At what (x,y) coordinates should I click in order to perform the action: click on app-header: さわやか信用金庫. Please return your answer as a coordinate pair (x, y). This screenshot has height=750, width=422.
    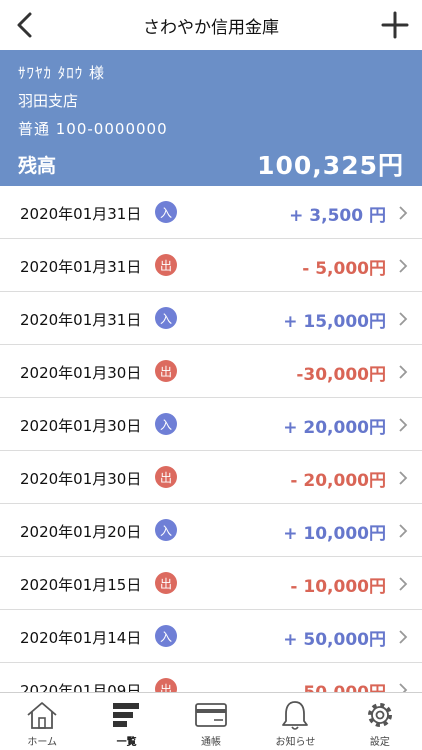
    Looking at the image, I should click on (211, 25).